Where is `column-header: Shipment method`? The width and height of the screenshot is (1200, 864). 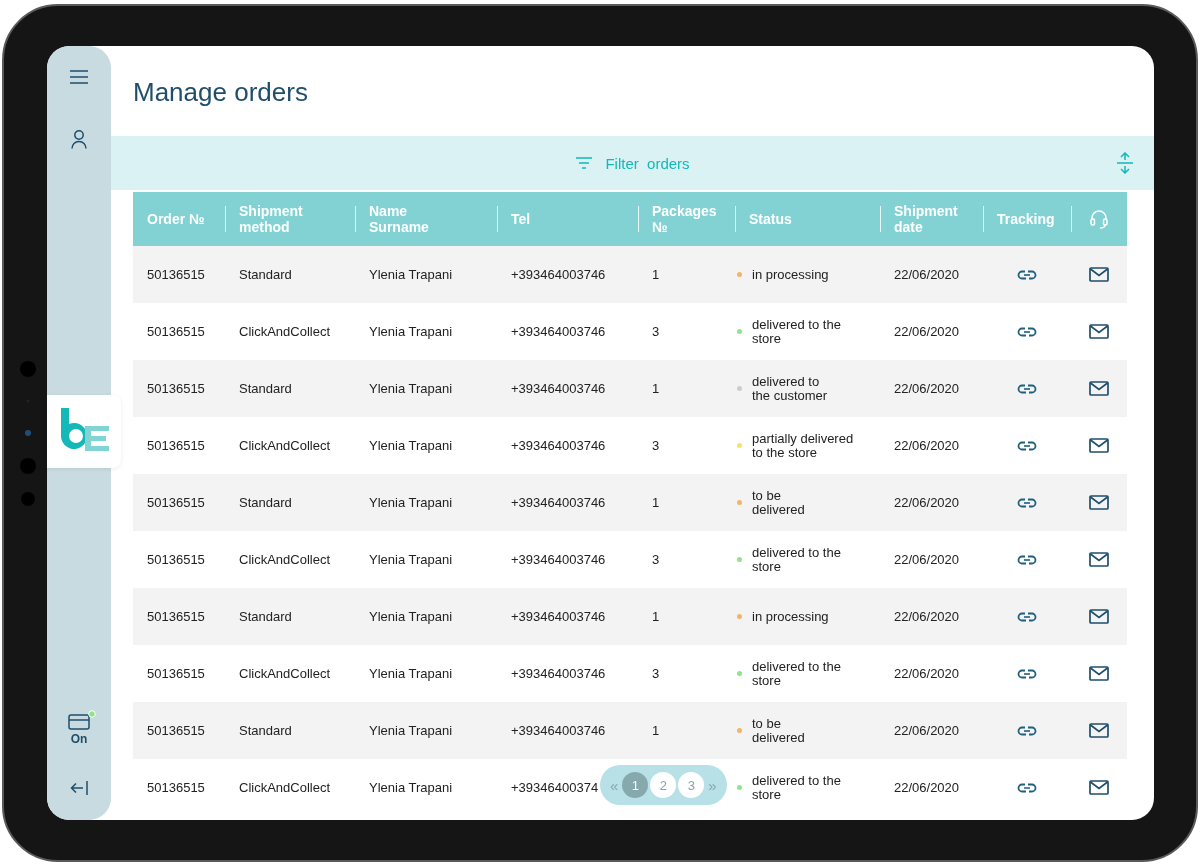
column-header: Shipment method is located at coordinates (271, 219).